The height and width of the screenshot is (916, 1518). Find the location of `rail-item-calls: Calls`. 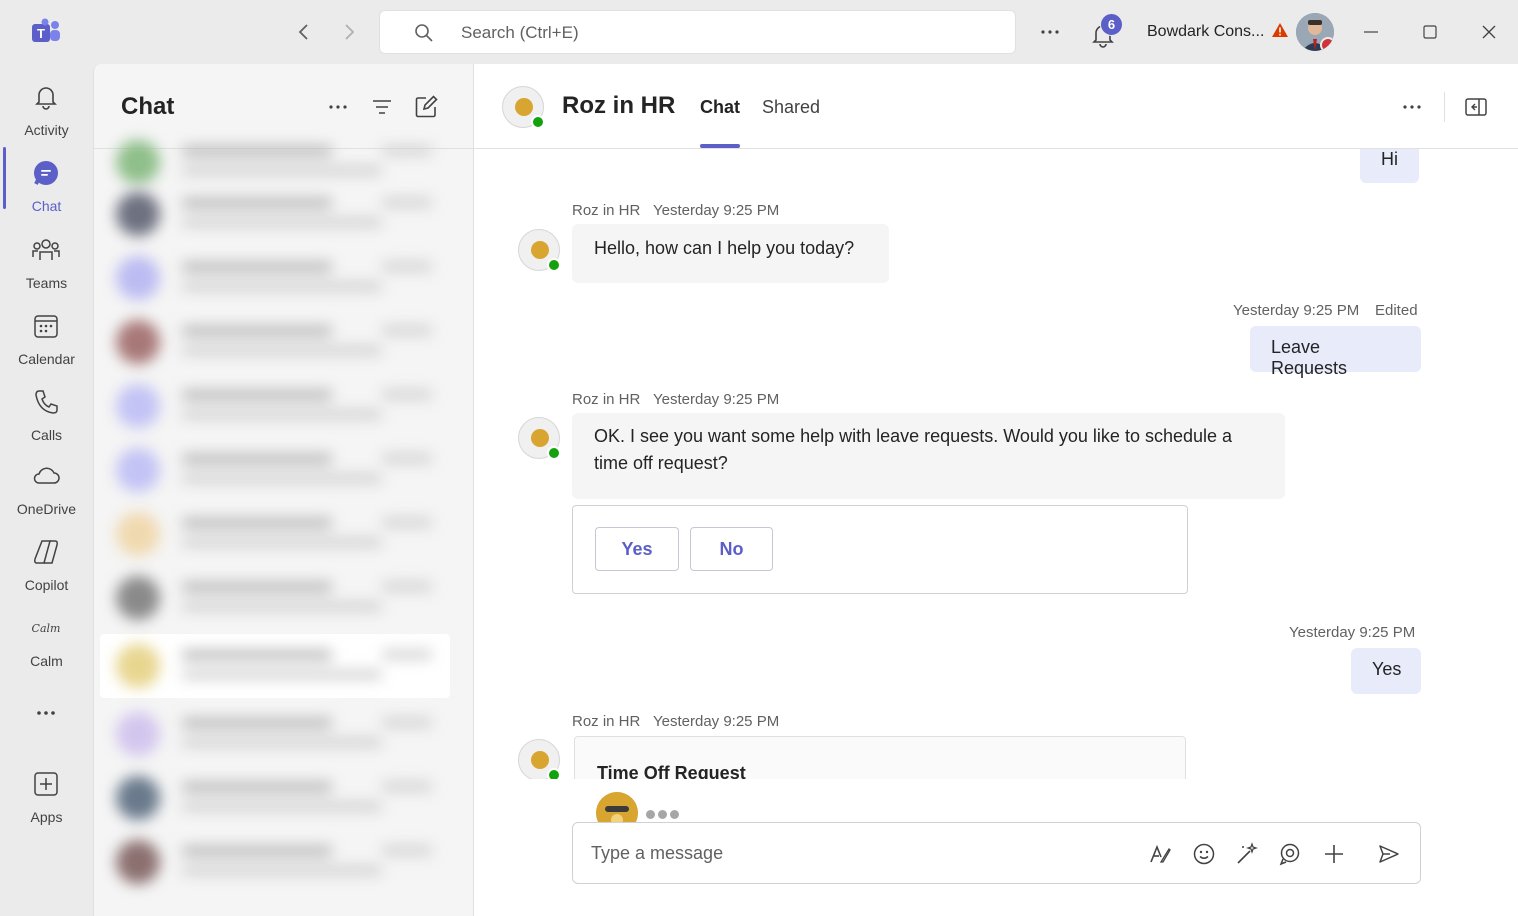

rail-item-calls: Calls is located at coordinates (46, 413).